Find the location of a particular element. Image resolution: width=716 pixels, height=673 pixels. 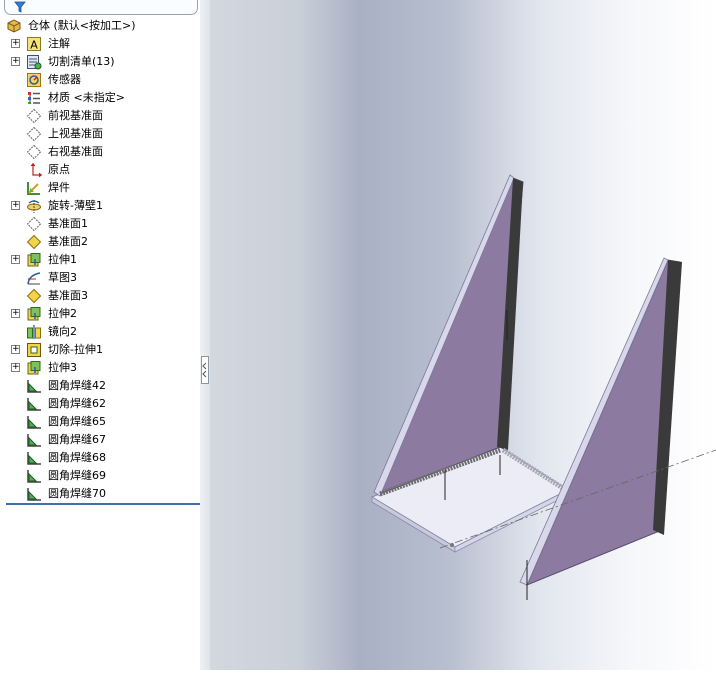

tree-item-sketch3: 草图3 is located at coordinates (100, 278).